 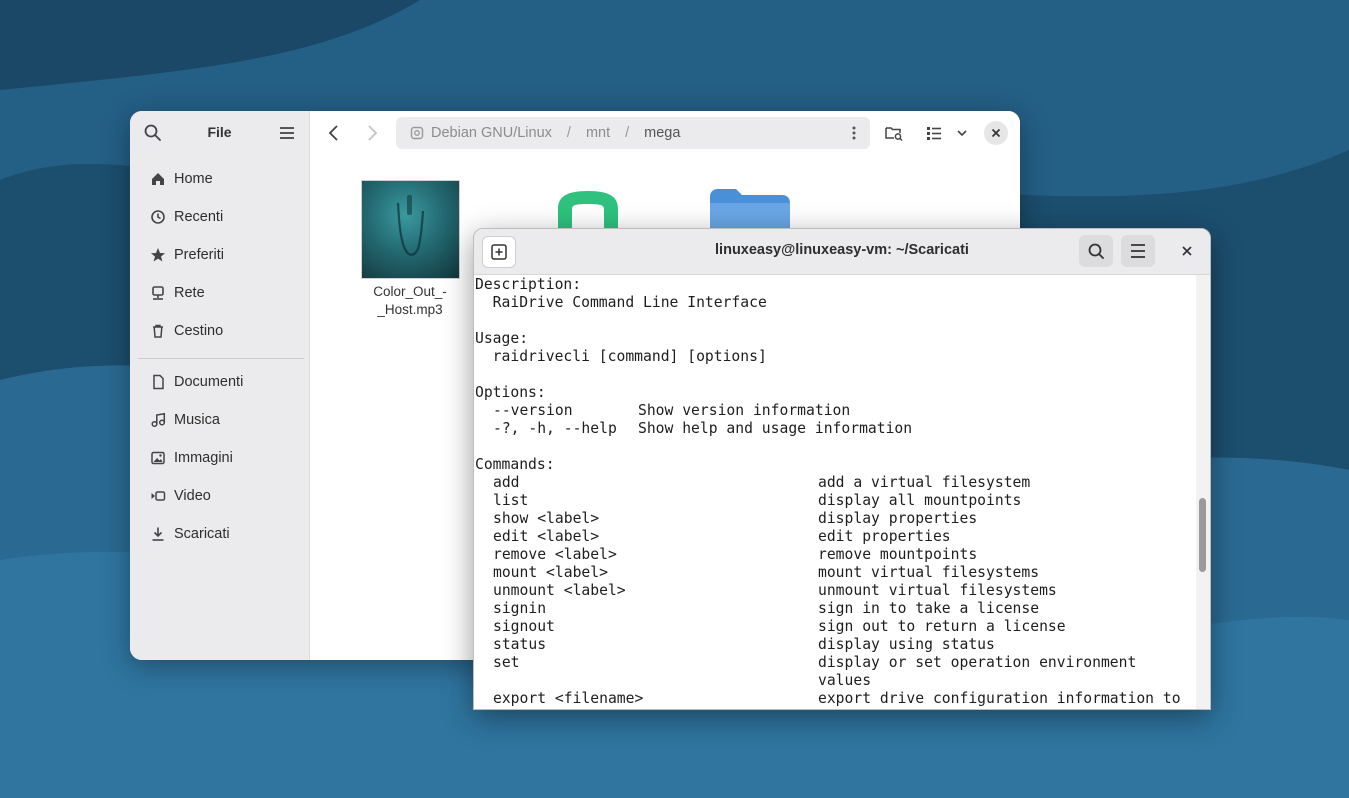 What do you see at coordinates (934, 133) in the screenshot?
I see `list-view-icon` at bounding box center [934, 133].